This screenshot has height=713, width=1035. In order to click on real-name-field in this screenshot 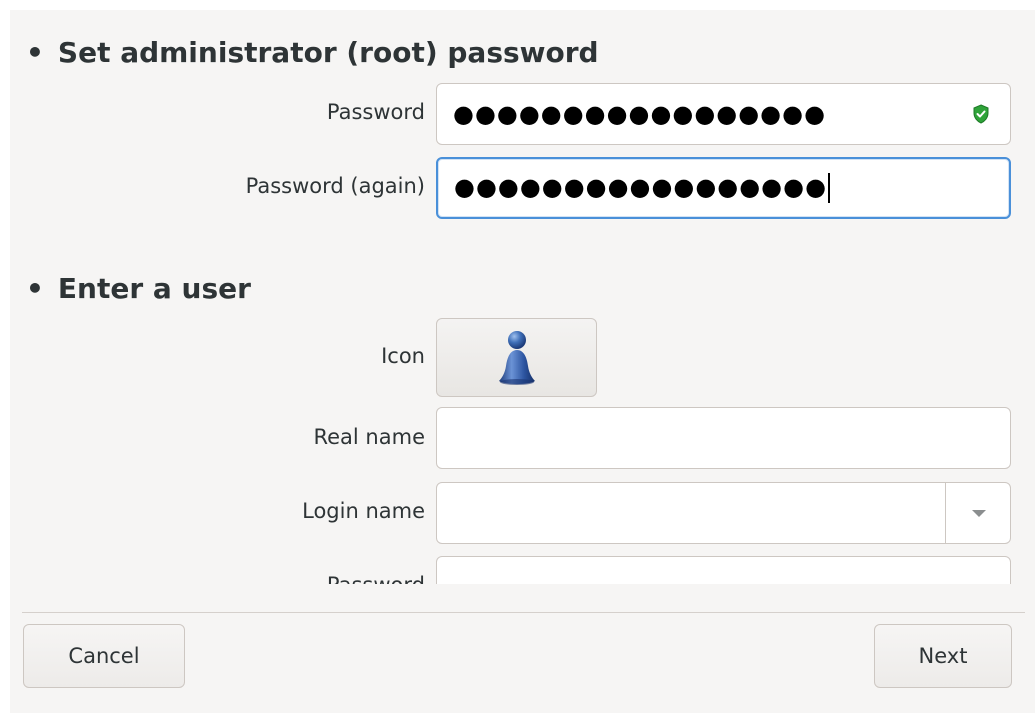, I will do `click(723, 438)`.